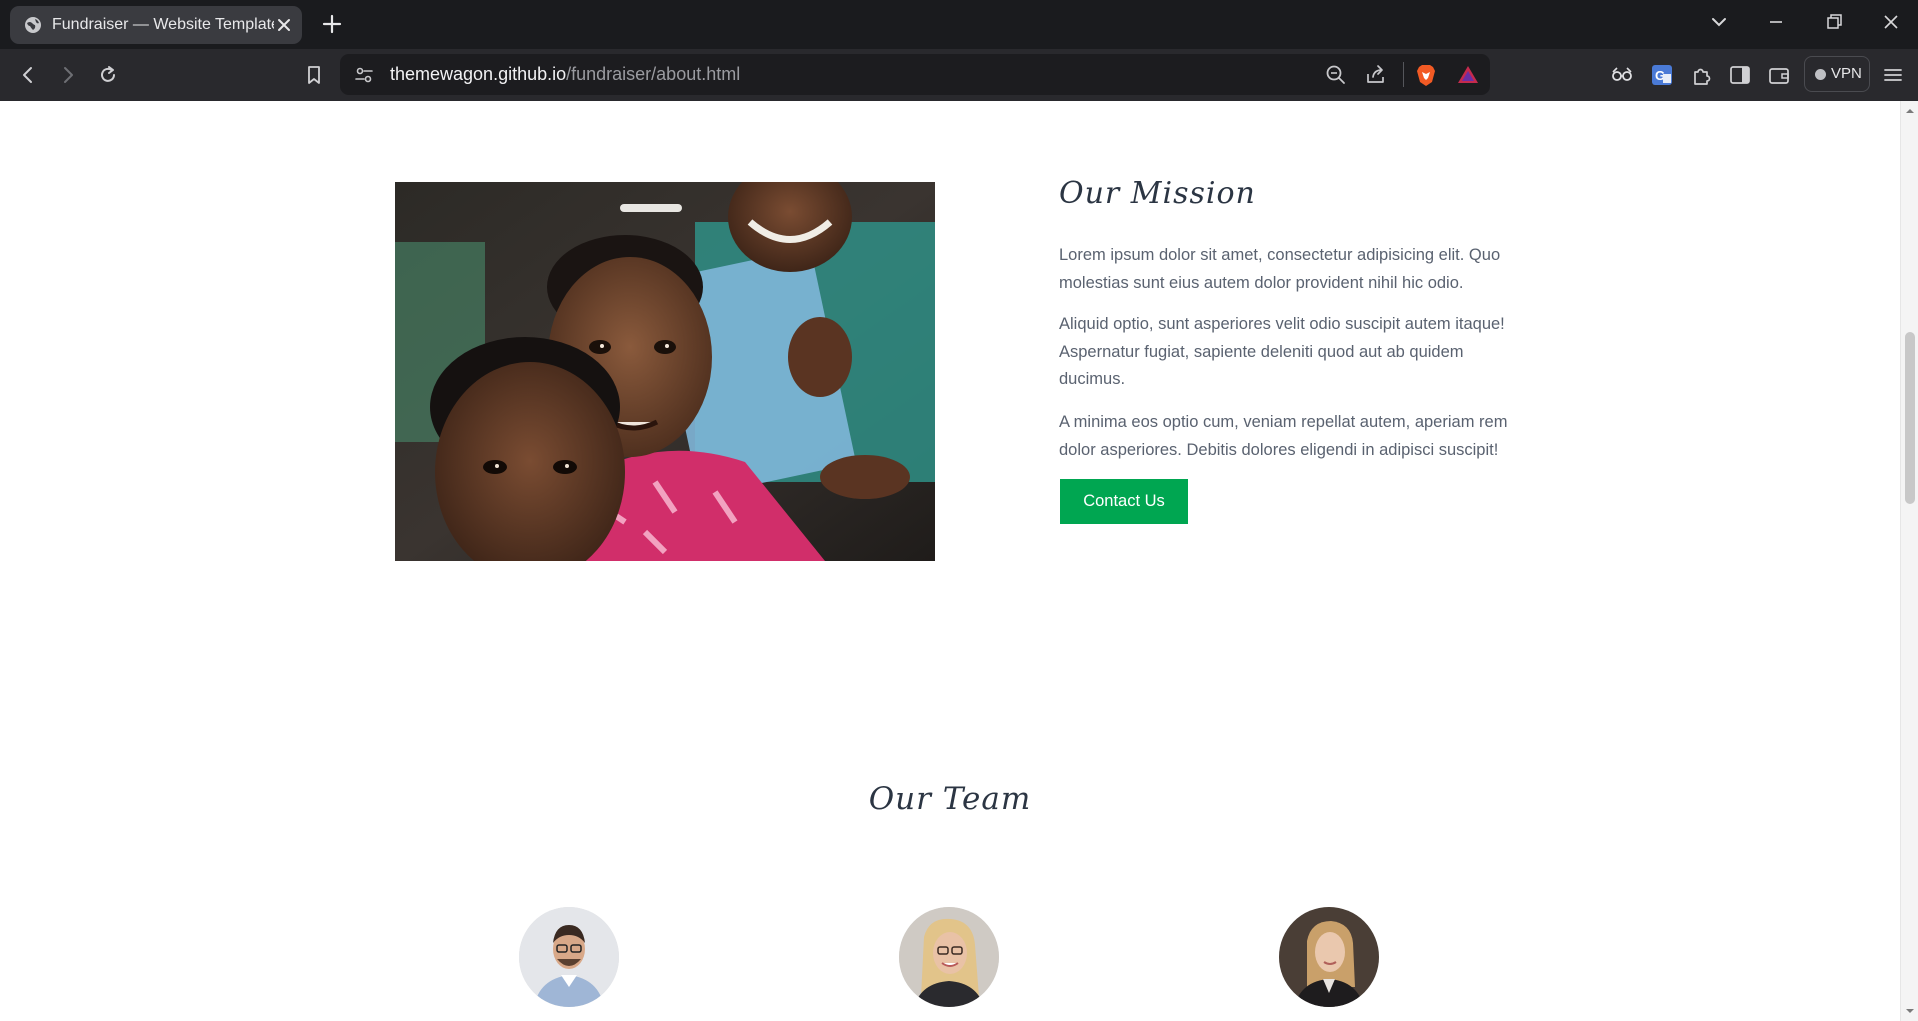  What do you see at coordinates (68, 75) in the screenshot?
I see `forward-icon` at bounding box center [68, 75].